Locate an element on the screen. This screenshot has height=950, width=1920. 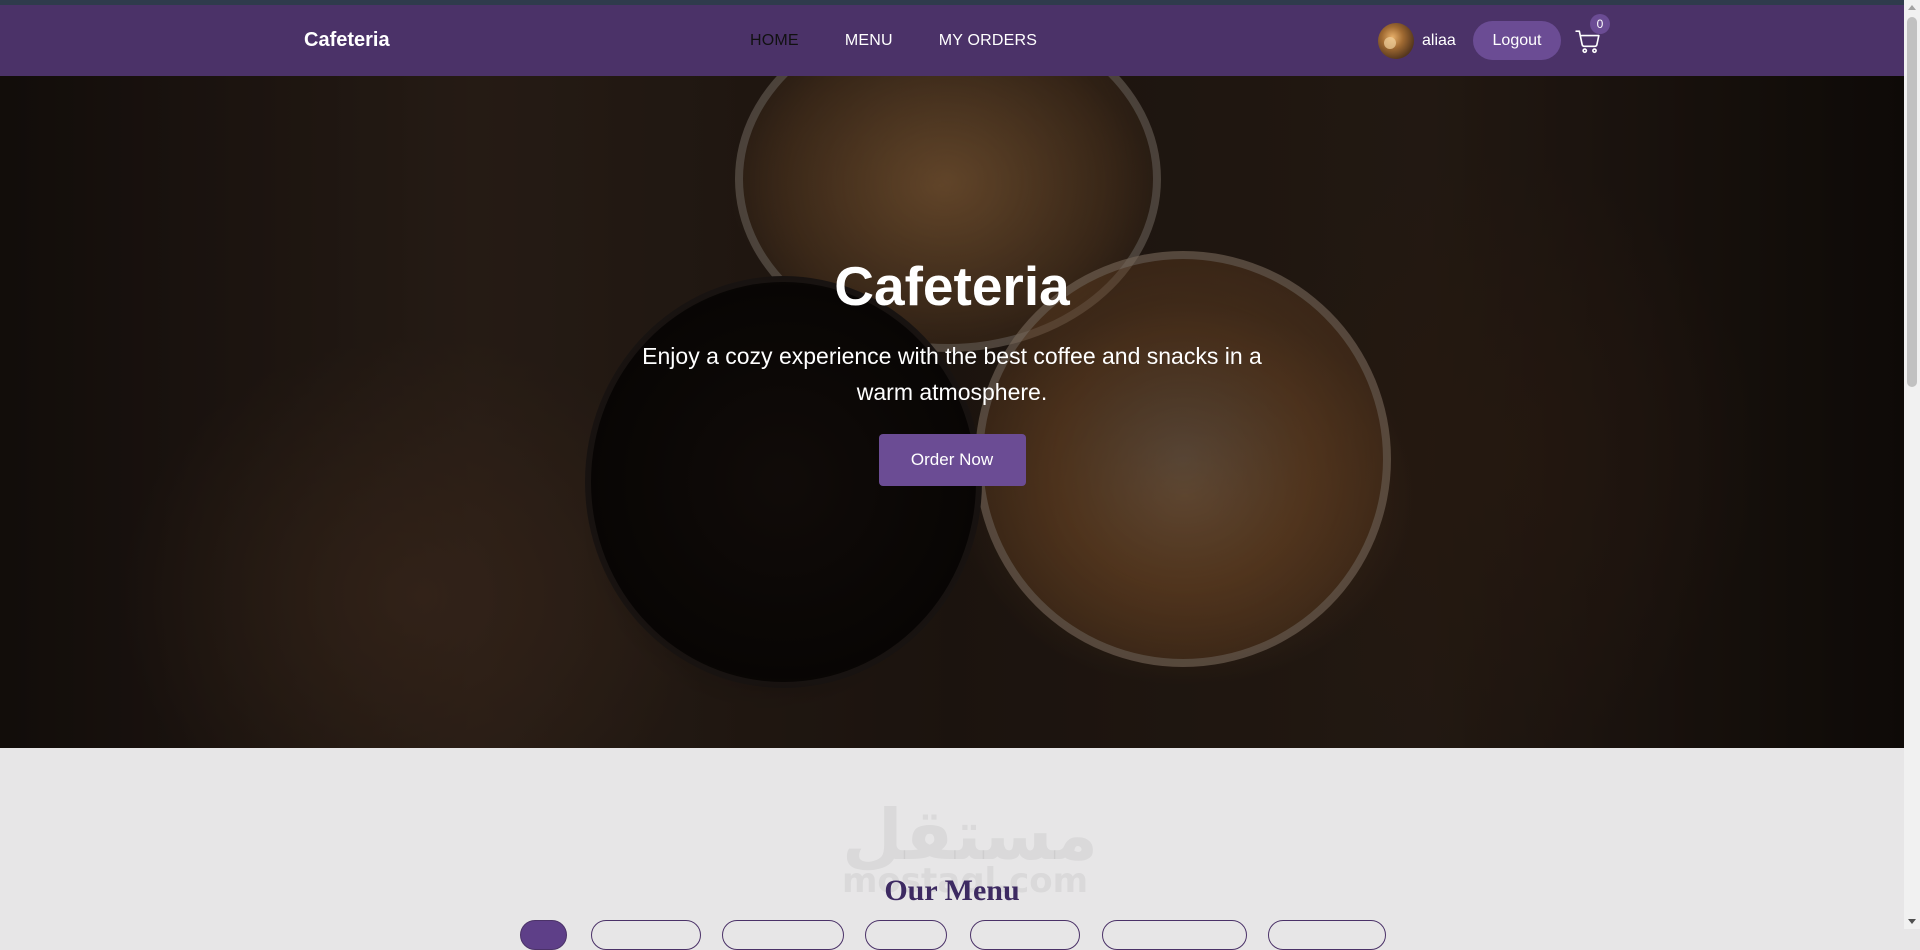
nav-links: HOME MENU MY ORDERS is located at coordinates (893, 41).